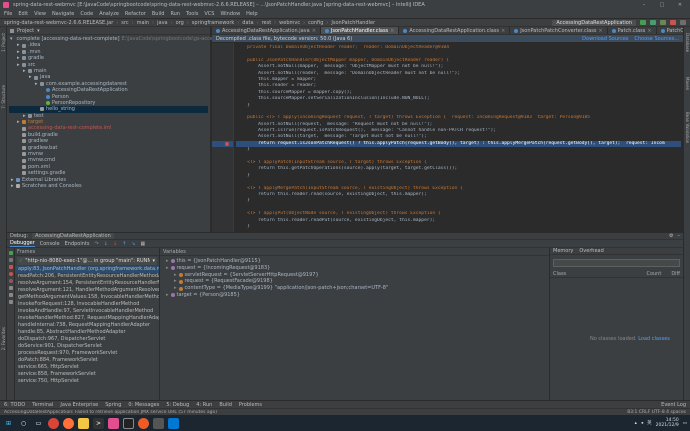  What do you see at coordinates (11, 295) in the screenshot?
I see `settings-gear-icon` at bounding box center [11, 295].